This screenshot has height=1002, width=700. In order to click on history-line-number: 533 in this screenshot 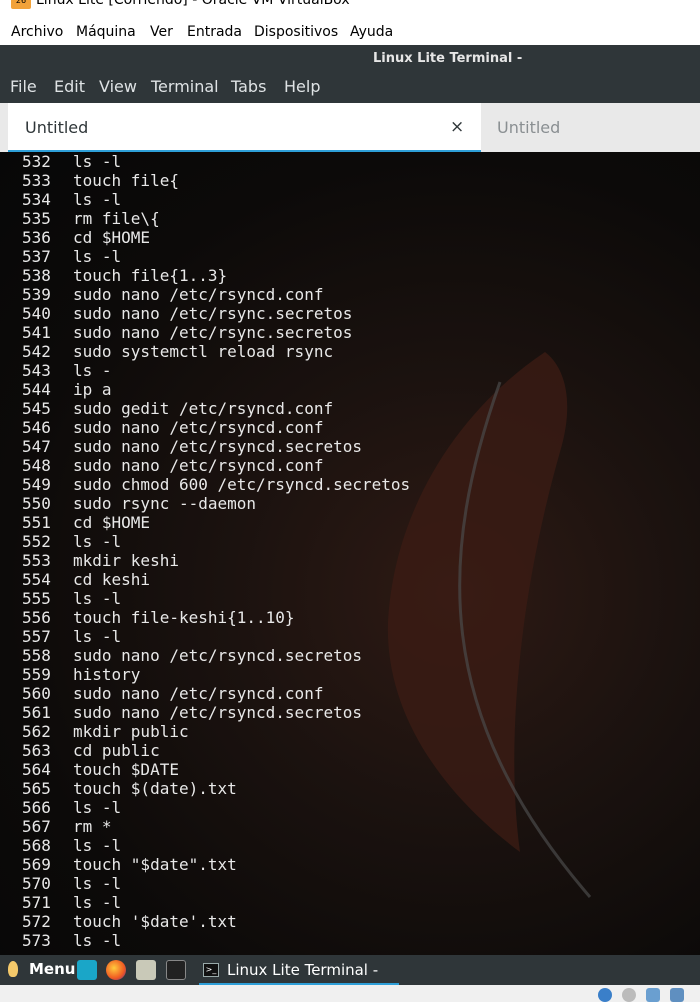, I will do `click(36, 180)`.